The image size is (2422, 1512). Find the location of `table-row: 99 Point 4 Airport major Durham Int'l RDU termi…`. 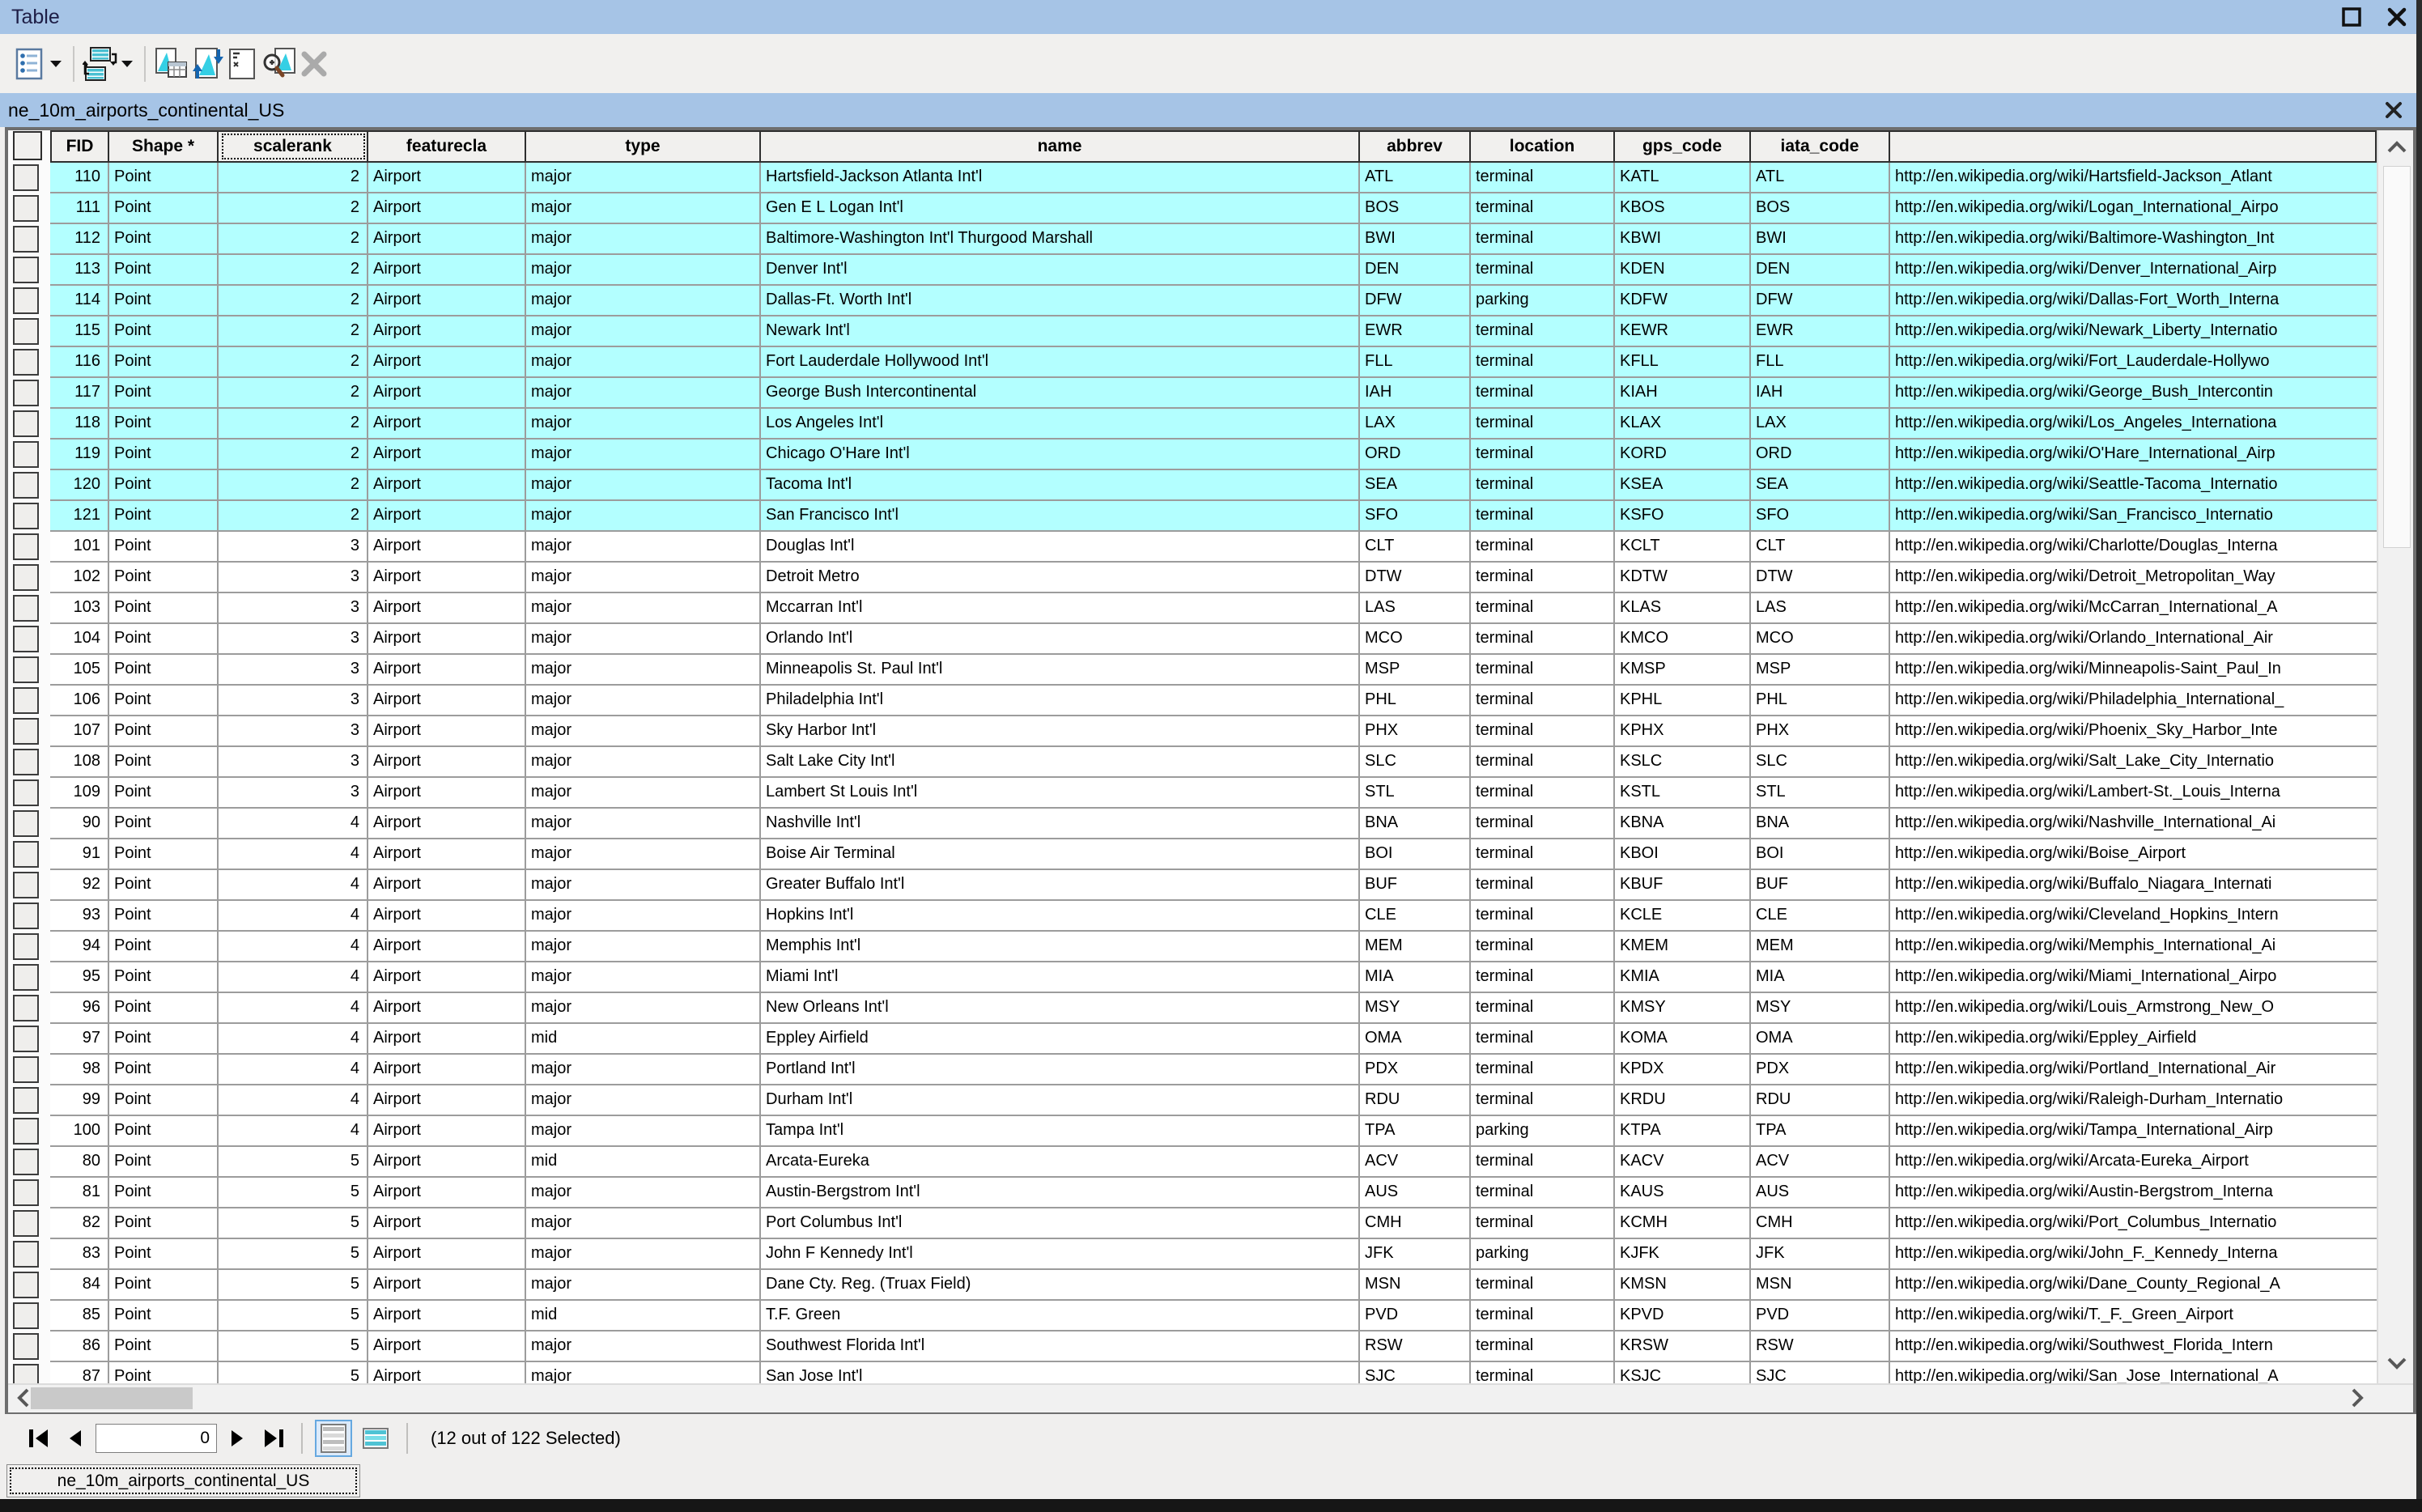

table-row: 99 Point 4 Airport major Durham Int'l RDU termi… is located at coordinates (1192, 1100).